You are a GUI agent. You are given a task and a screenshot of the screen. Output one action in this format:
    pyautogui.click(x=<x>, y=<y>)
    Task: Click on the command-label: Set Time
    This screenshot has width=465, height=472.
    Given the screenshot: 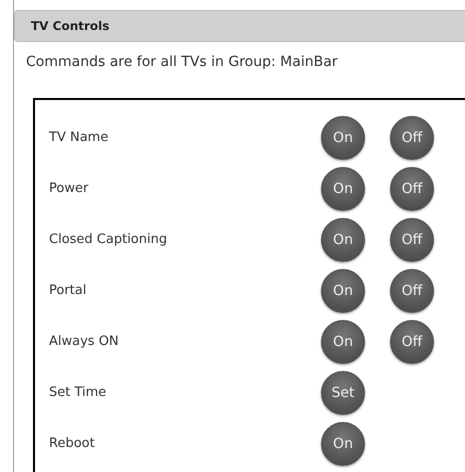 What is the action you would take?
    pyautogui.click(x=78, y=392)
    